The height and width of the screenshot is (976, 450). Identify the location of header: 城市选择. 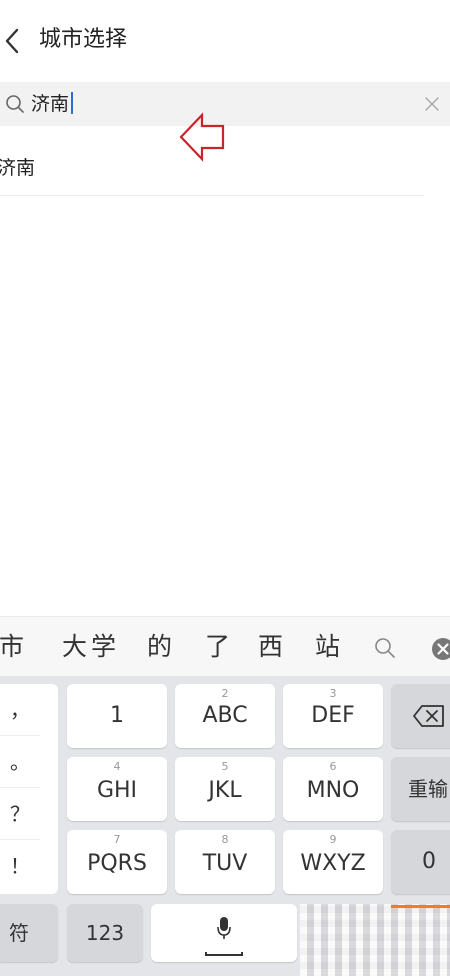
(225, 40).